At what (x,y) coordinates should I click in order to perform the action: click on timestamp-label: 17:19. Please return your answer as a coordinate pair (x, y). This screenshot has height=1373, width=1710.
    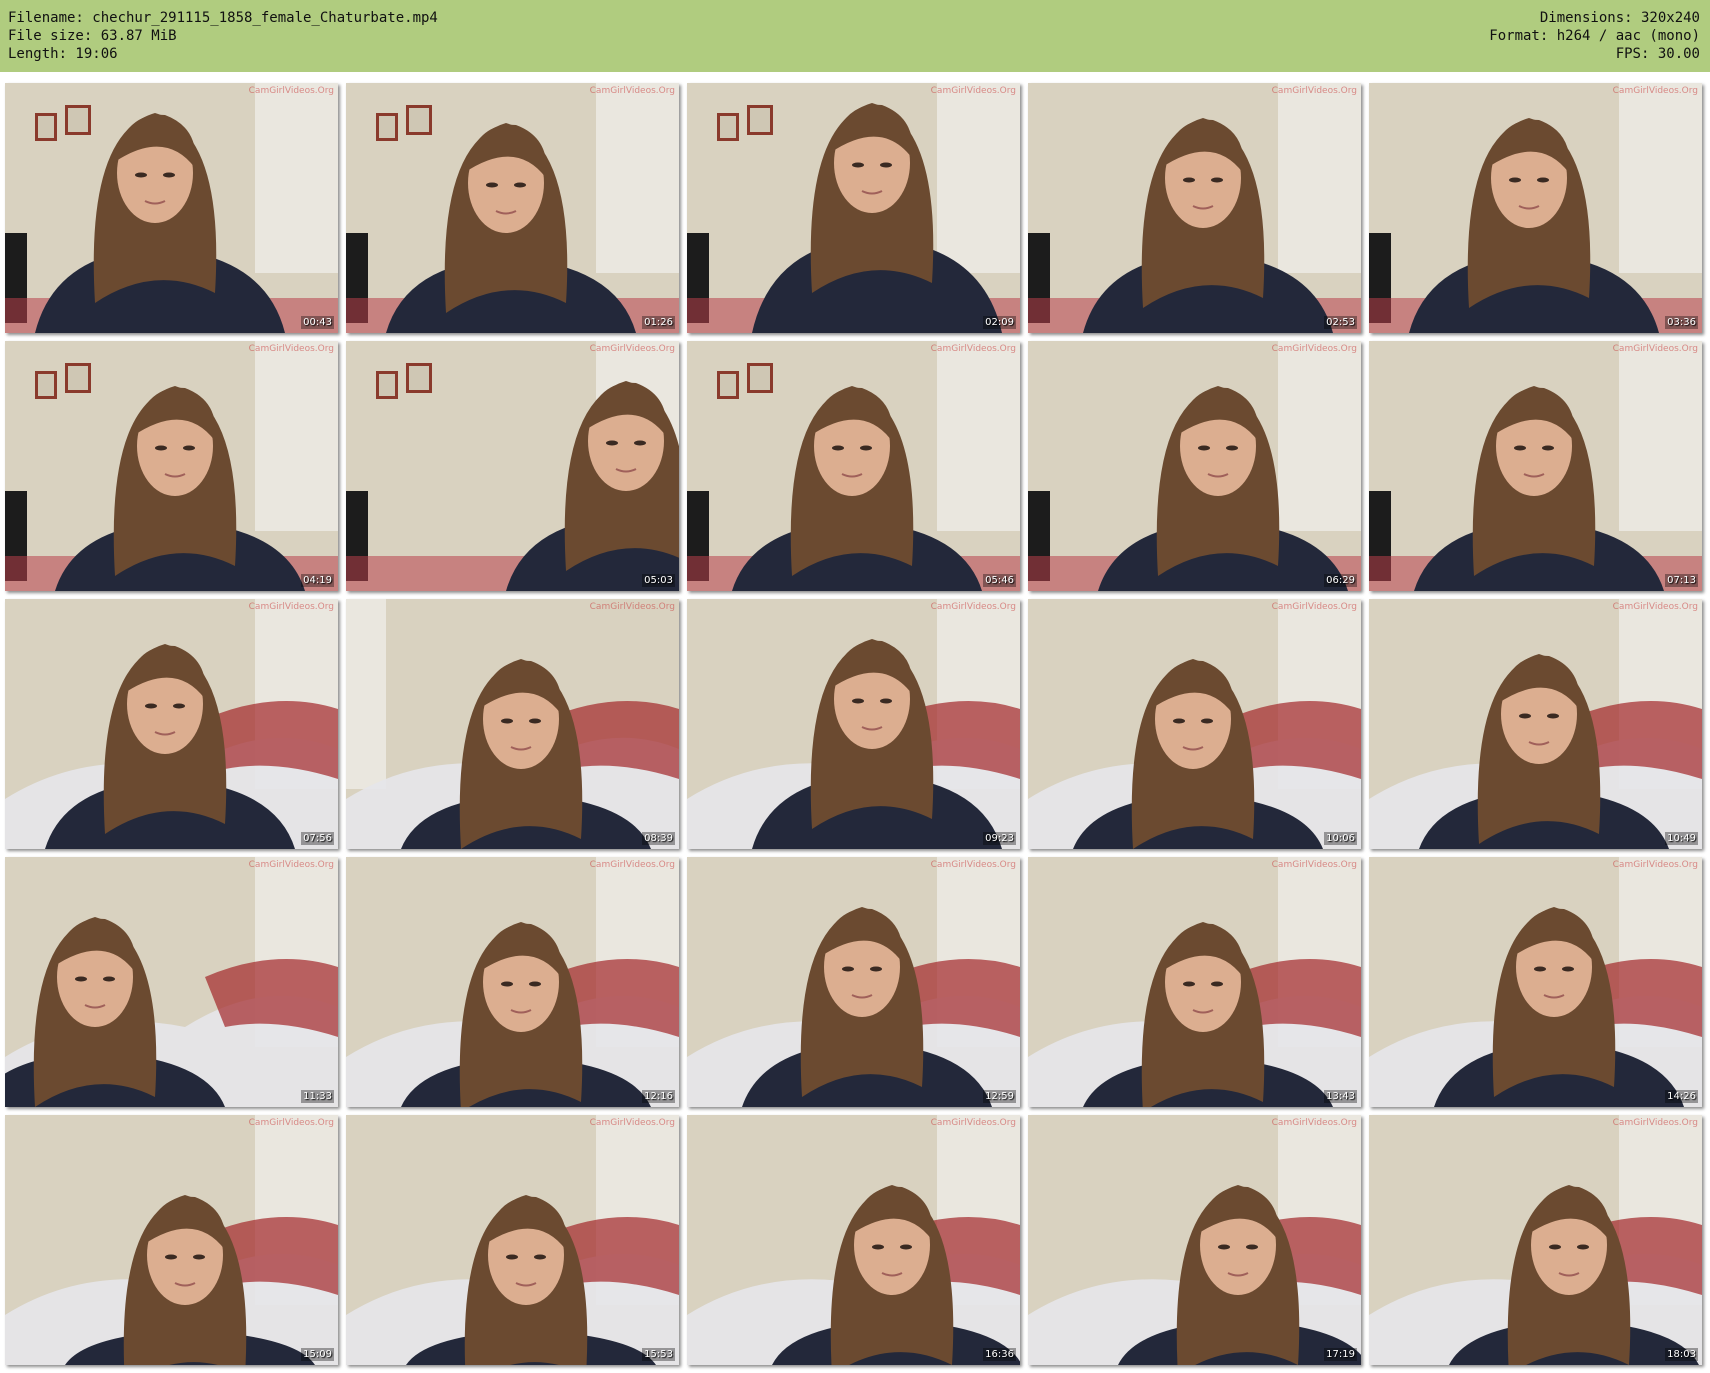
    Looking at the image, I should click on (1340, 1354).